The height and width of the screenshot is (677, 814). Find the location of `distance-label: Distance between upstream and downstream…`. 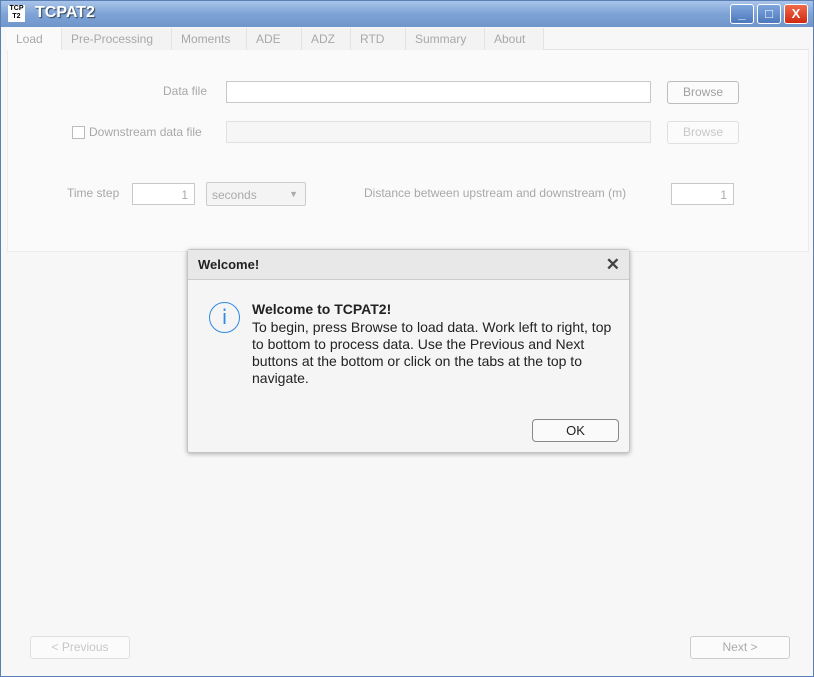

distance-label: Distance between upstream and downstream… is located at coordinates (495, 193).